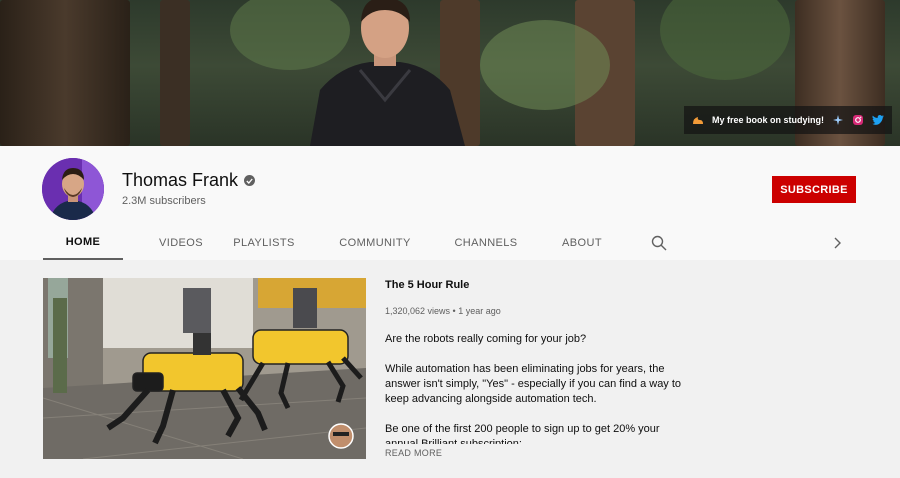 This screenshot has height=478, width=900. I want to click on tab-about: ABOUT, so click(582, 243).